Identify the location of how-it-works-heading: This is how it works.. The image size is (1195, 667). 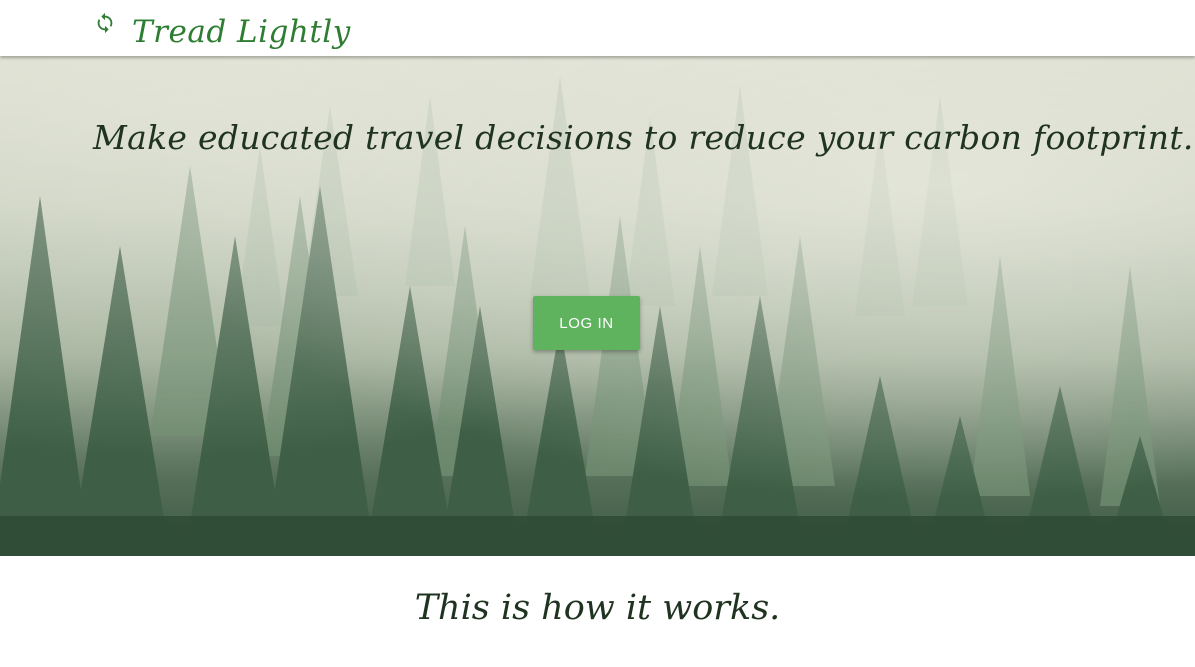
(597, 608).